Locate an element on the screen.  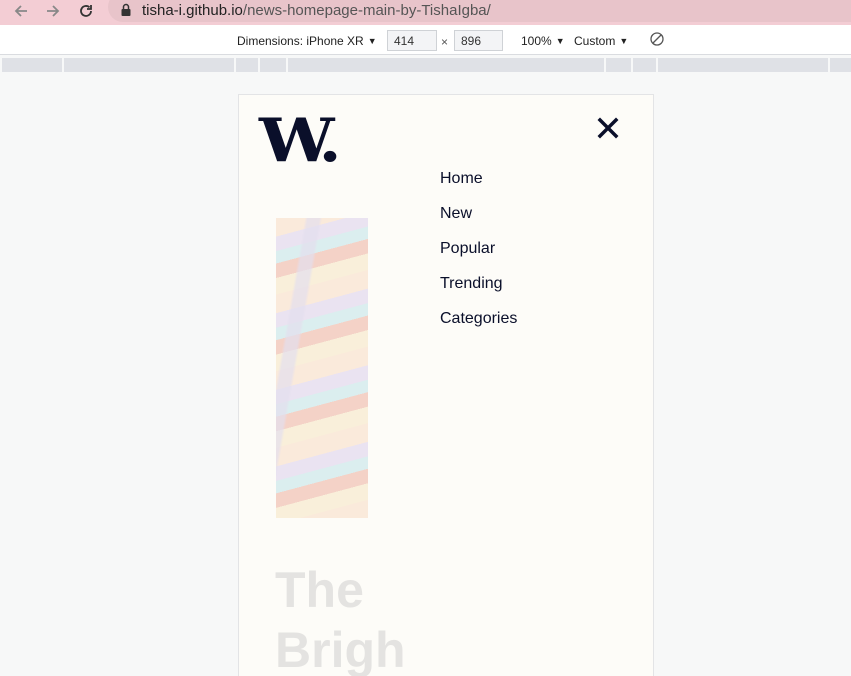
zoom-dropdown: 100% ▼ is located at coordinates (543, 41).